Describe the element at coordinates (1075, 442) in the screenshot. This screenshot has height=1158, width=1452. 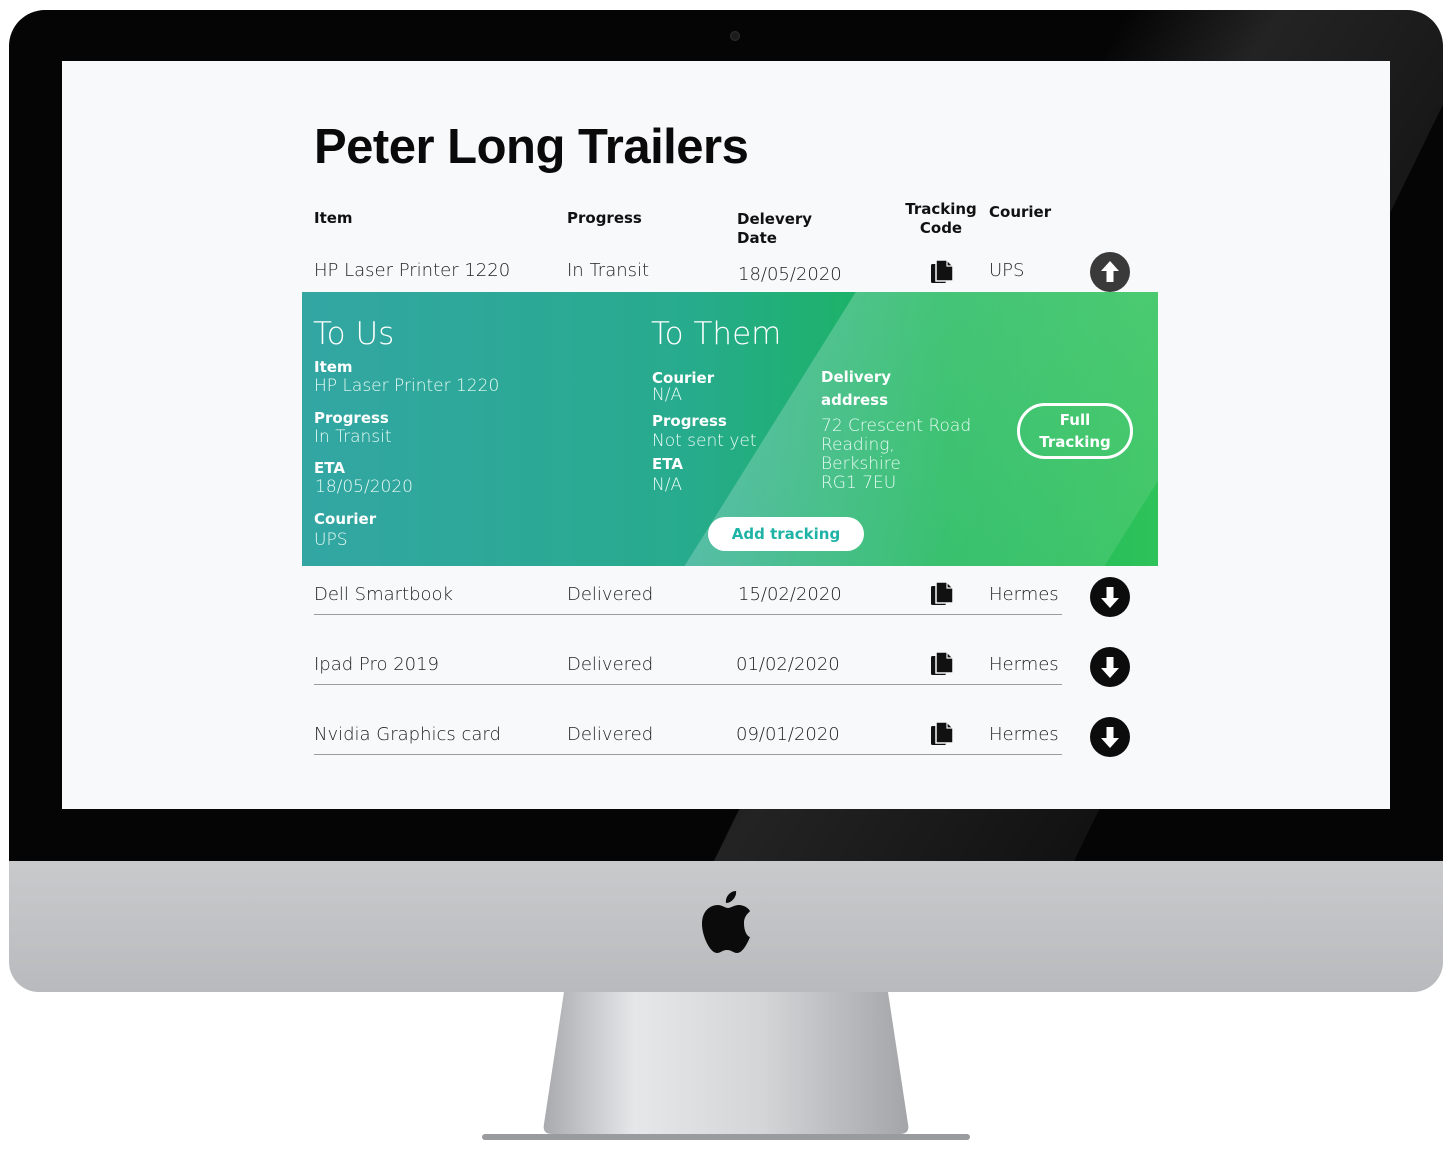
I see `full-tracking-label-line2: Tracking` at that location.